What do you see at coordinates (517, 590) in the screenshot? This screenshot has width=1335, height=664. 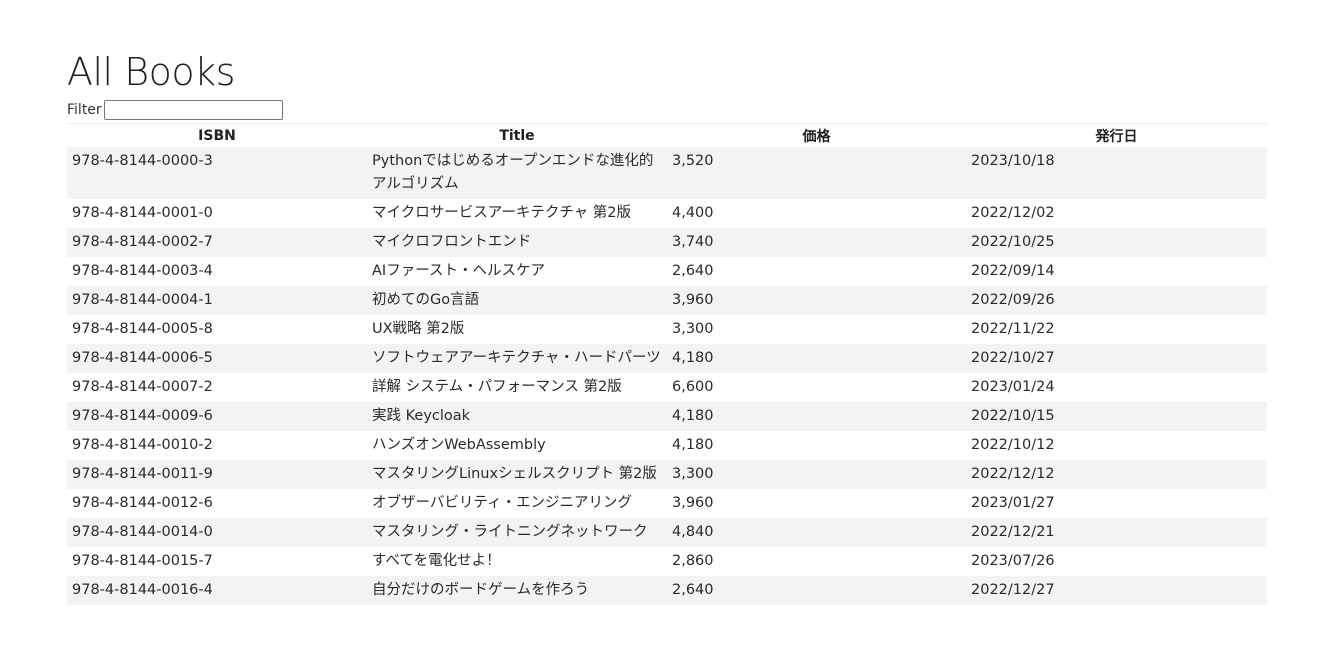 I see `cell-title: 自分だけのボードゲームを作ろう` at bounding box center [517, 590].